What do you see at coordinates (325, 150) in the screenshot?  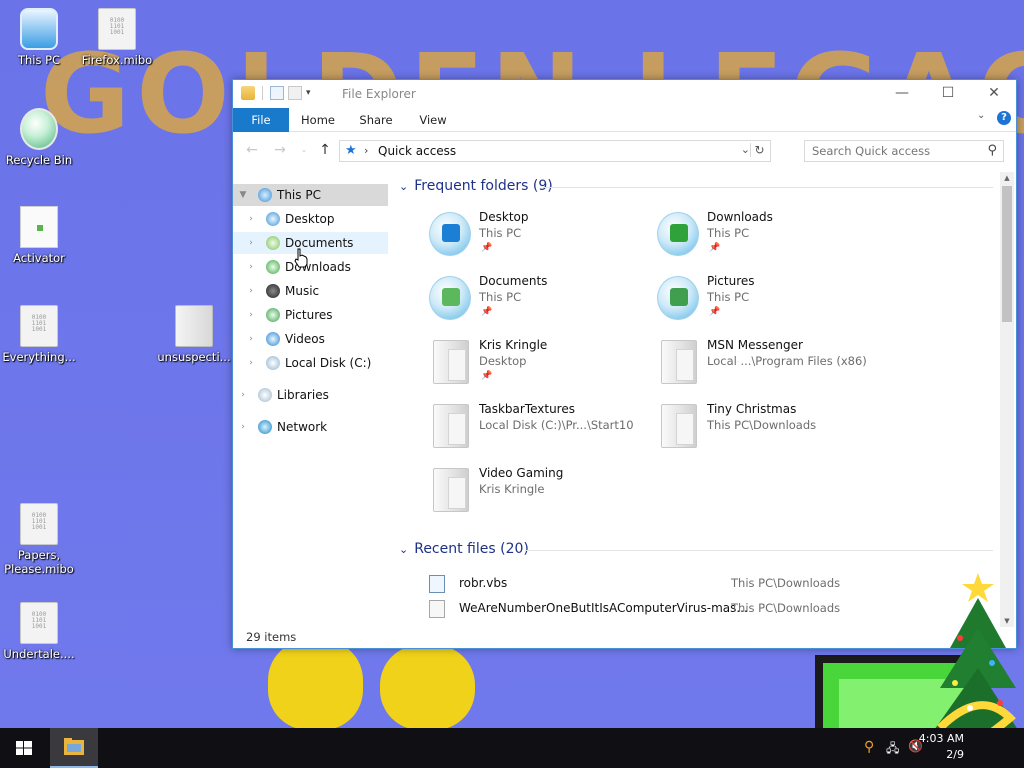 I see `up-button: ↑` at bounding box center [325, 150].